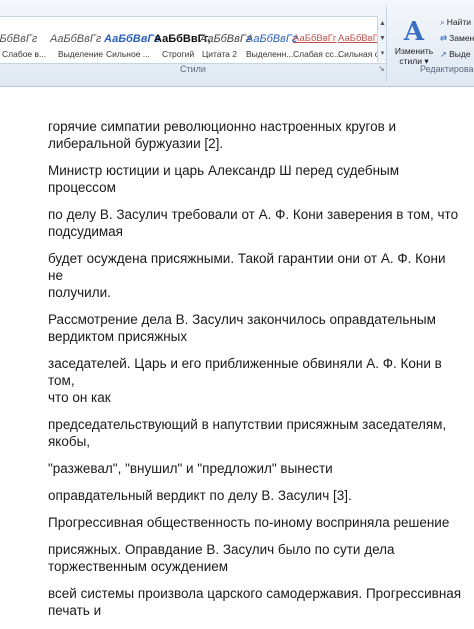 This screenshot has height=629, width=474. Describe the element at coordinates (447, 69) in the screenshot. I see `editing-group-label: Редактирован` at that location.